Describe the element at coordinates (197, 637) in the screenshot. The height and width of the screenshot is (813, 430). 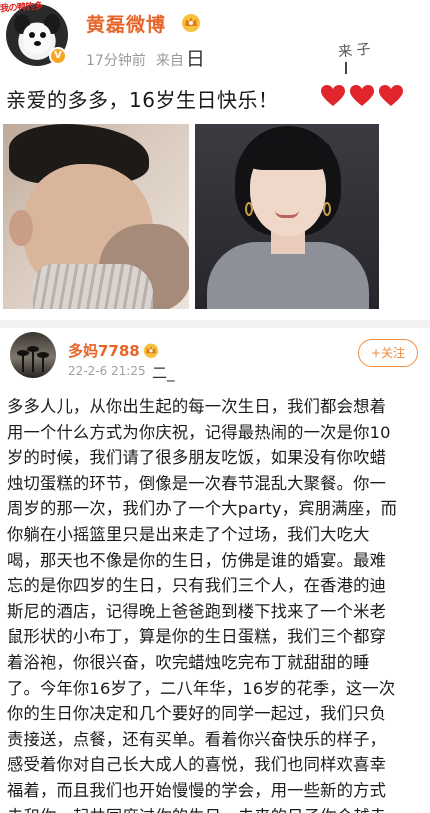
I see `post-body-line: 鼠形状的小布丁，算是你的生日蛋糕，我们三个都穿` at that location.